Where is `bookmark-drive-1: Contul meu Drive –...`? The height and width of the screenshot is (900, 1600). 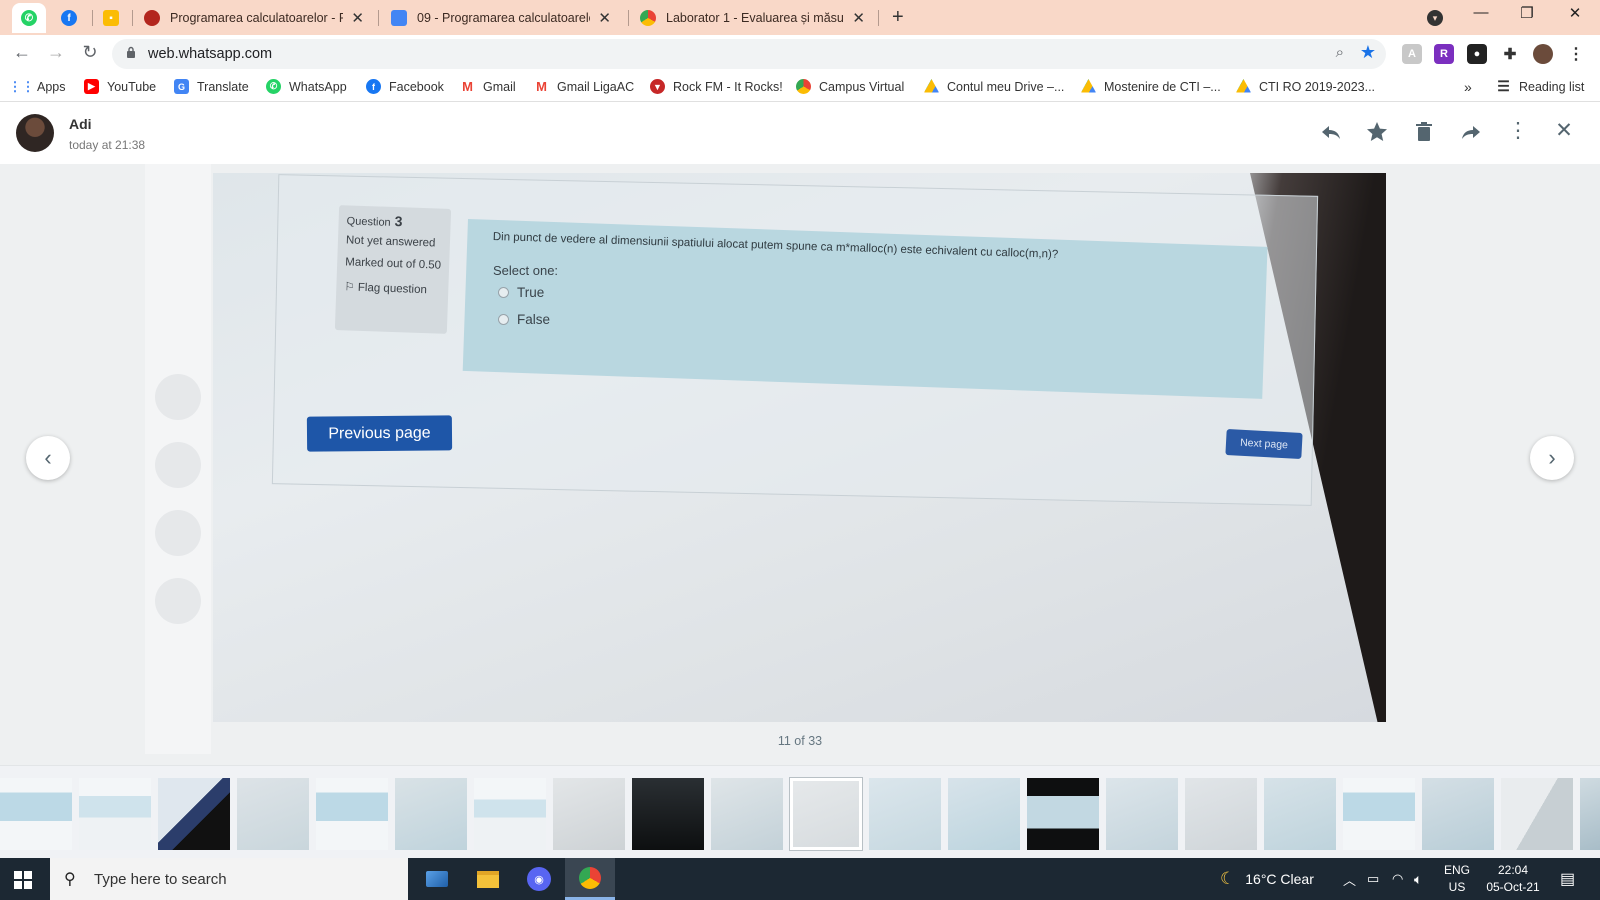 bookmark-drive-1: Contul meu Drive –... is located at coordinates (994, 86).